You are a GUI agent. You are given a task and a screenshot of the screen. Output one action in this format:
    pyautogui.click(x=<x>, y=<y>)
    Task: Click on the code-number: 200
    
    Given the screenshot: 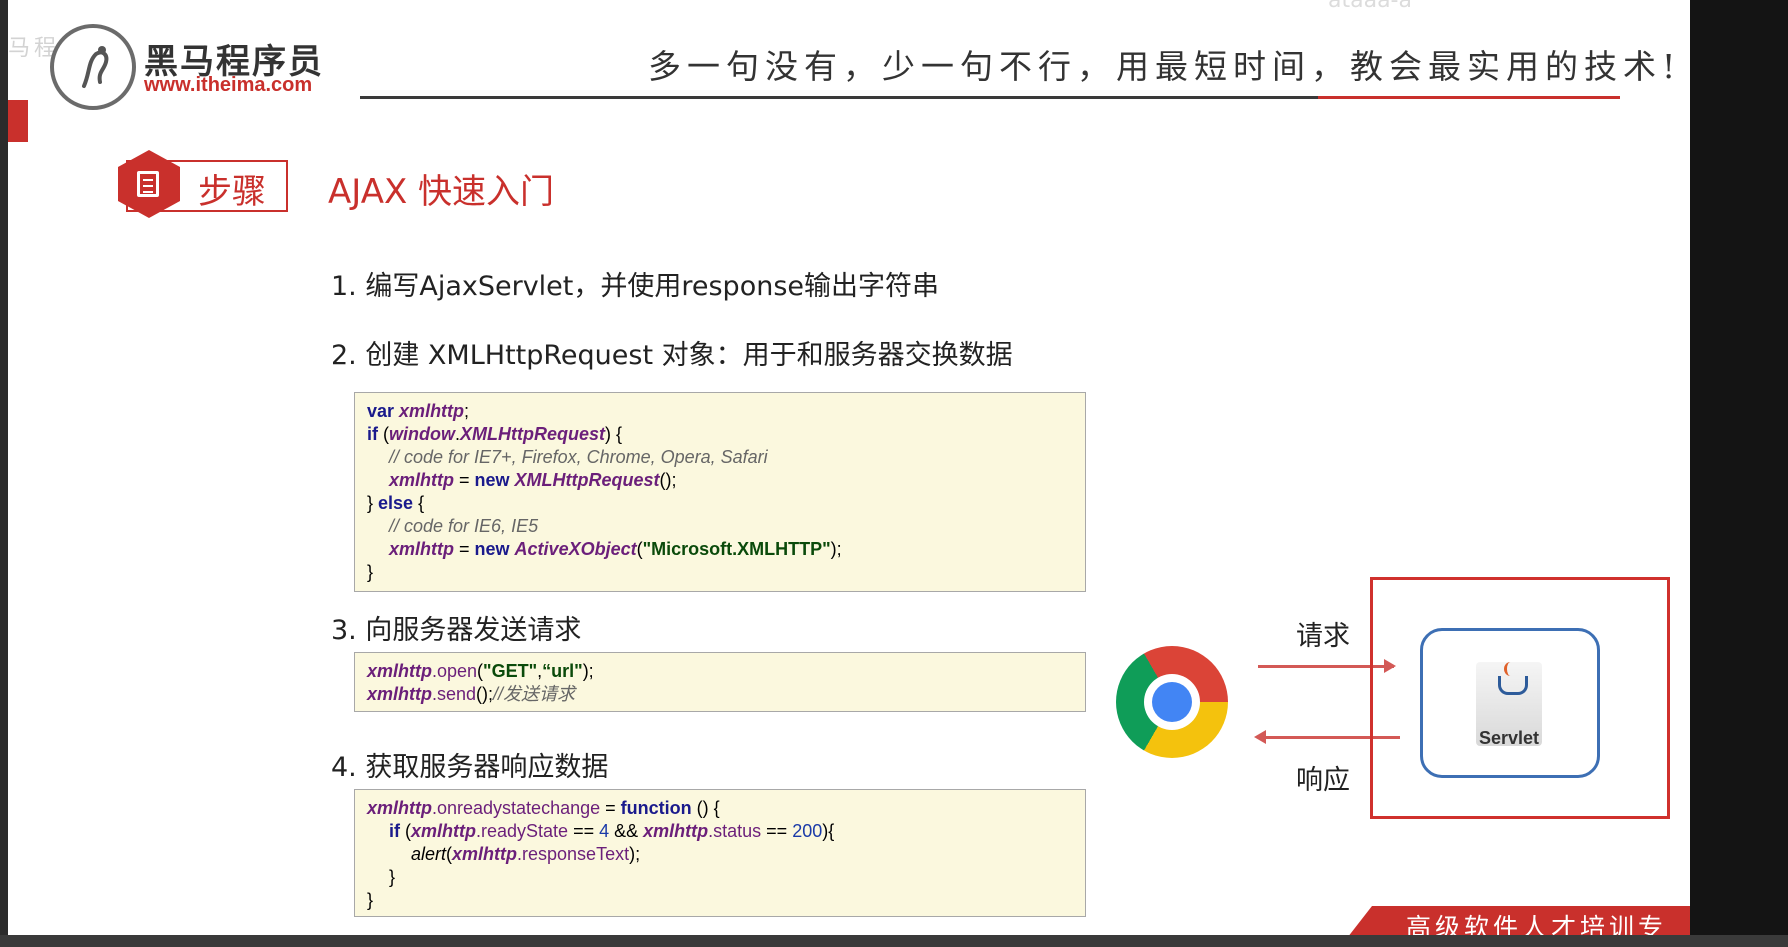 What is the action you would take?
    pyautogui.click(x=807, y=831)
    